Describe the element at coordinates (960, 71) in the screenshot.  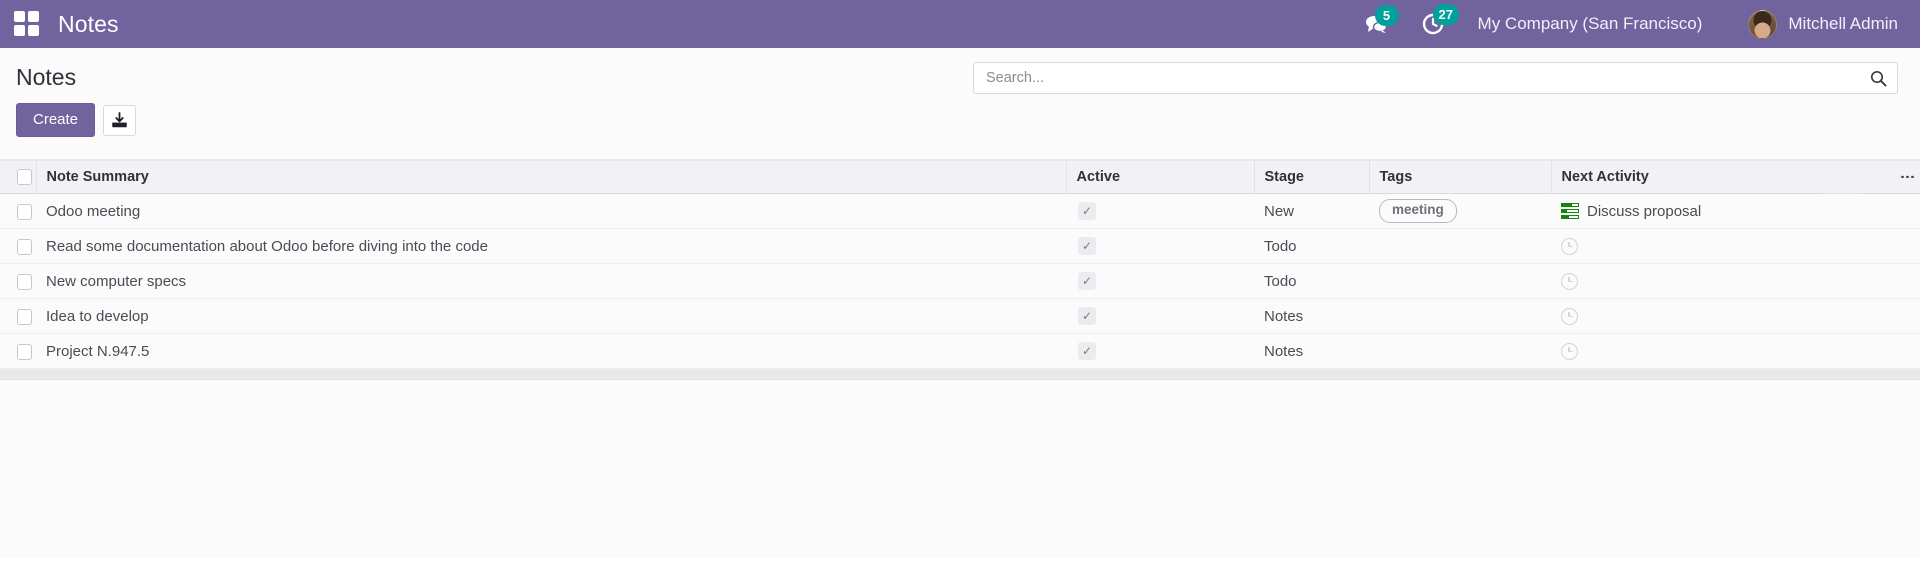
I see `control-panel-top-row: Notes` at that location.